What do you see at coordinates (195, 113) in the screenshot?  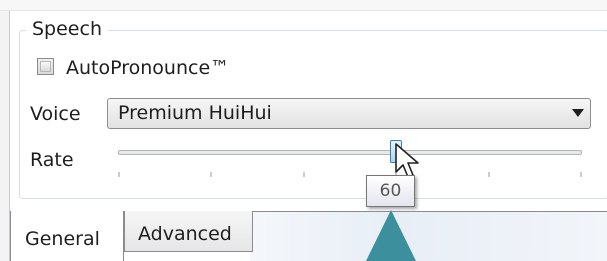 I see `voice-selected-value: Premium HuiHui` at bounding box center [195, 113].